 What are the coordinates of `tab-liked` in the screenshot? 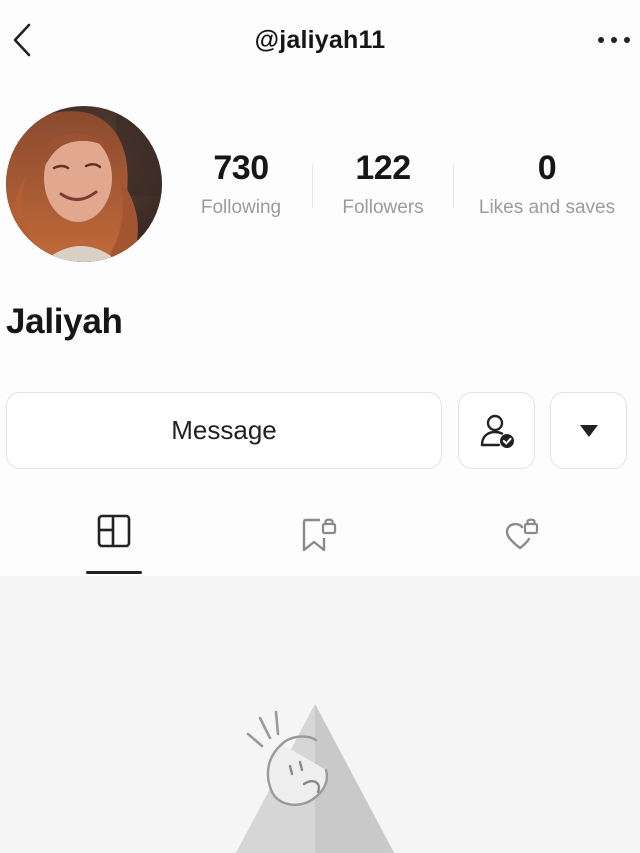 It's located at (520, 539).